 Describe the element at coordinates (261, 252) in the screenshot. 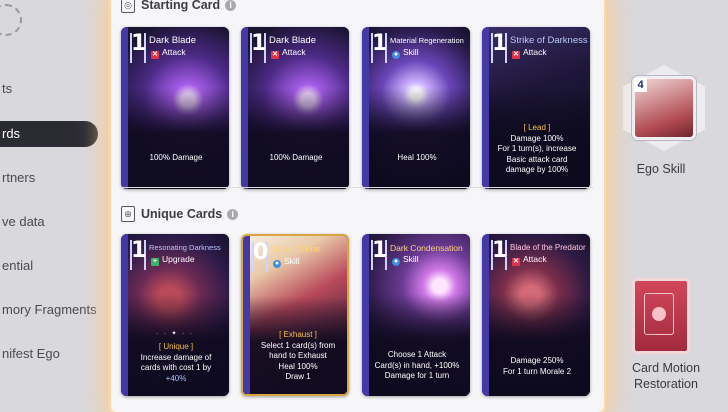

I see `card-cost: 0` at that location.